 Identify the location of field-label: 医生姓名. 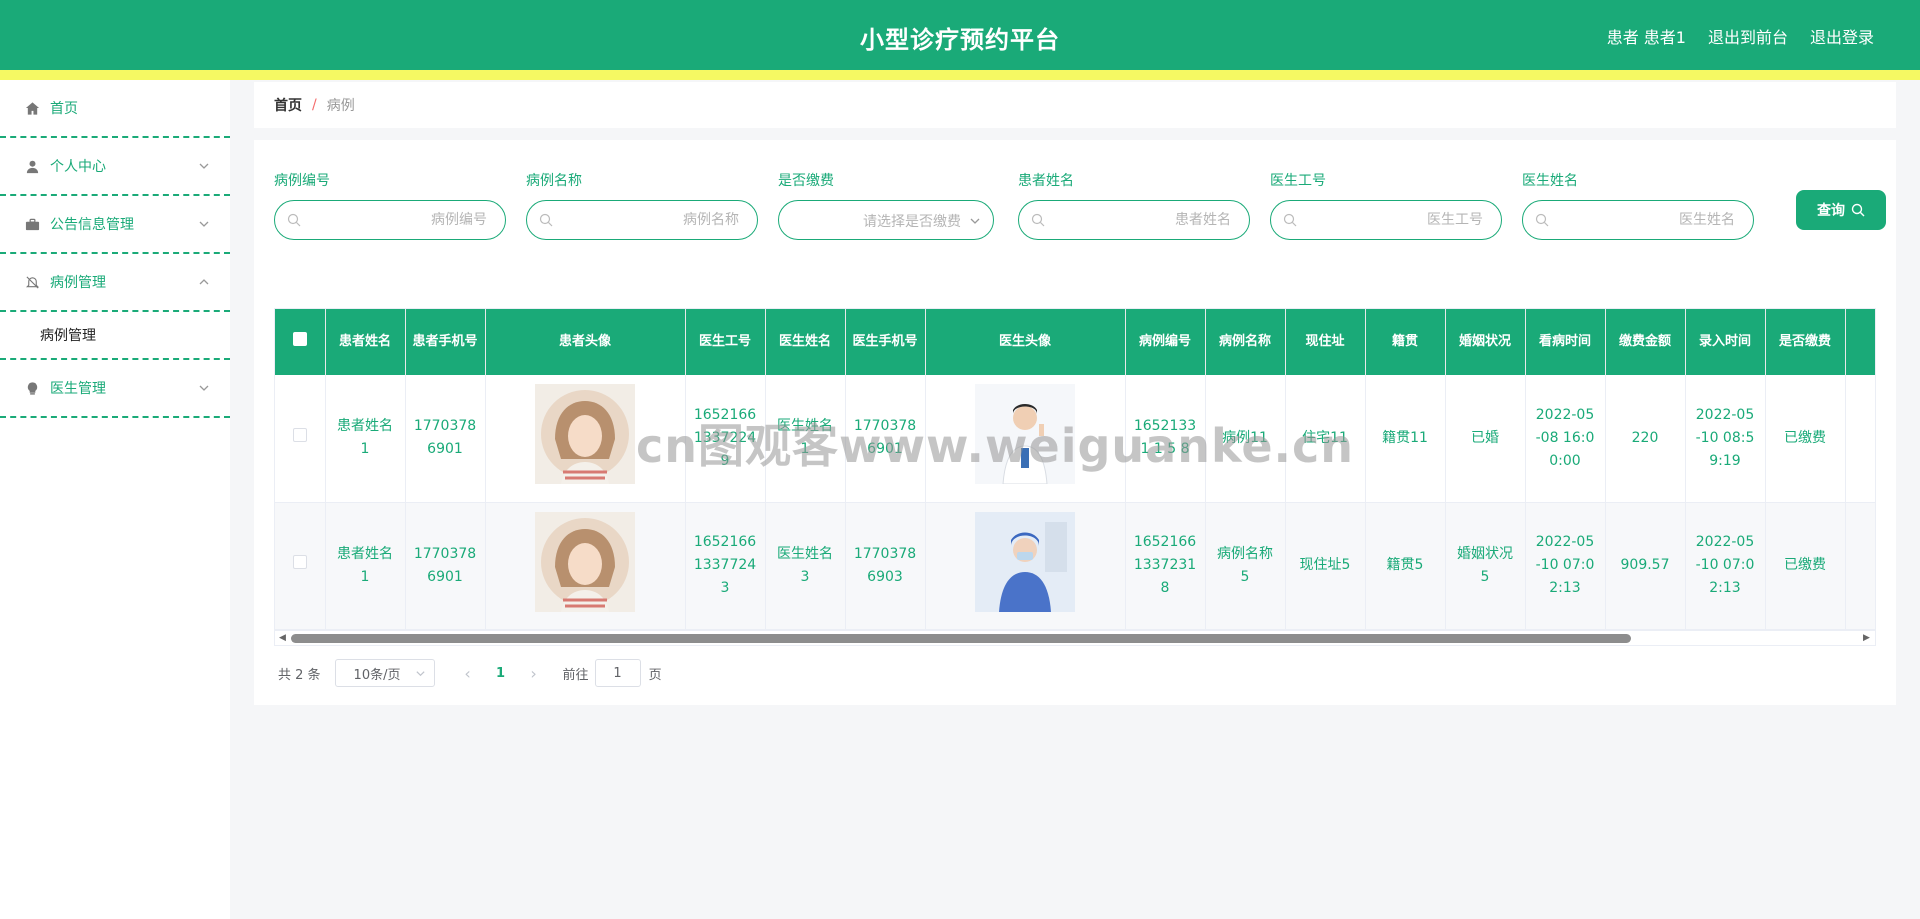
(1550, 181).